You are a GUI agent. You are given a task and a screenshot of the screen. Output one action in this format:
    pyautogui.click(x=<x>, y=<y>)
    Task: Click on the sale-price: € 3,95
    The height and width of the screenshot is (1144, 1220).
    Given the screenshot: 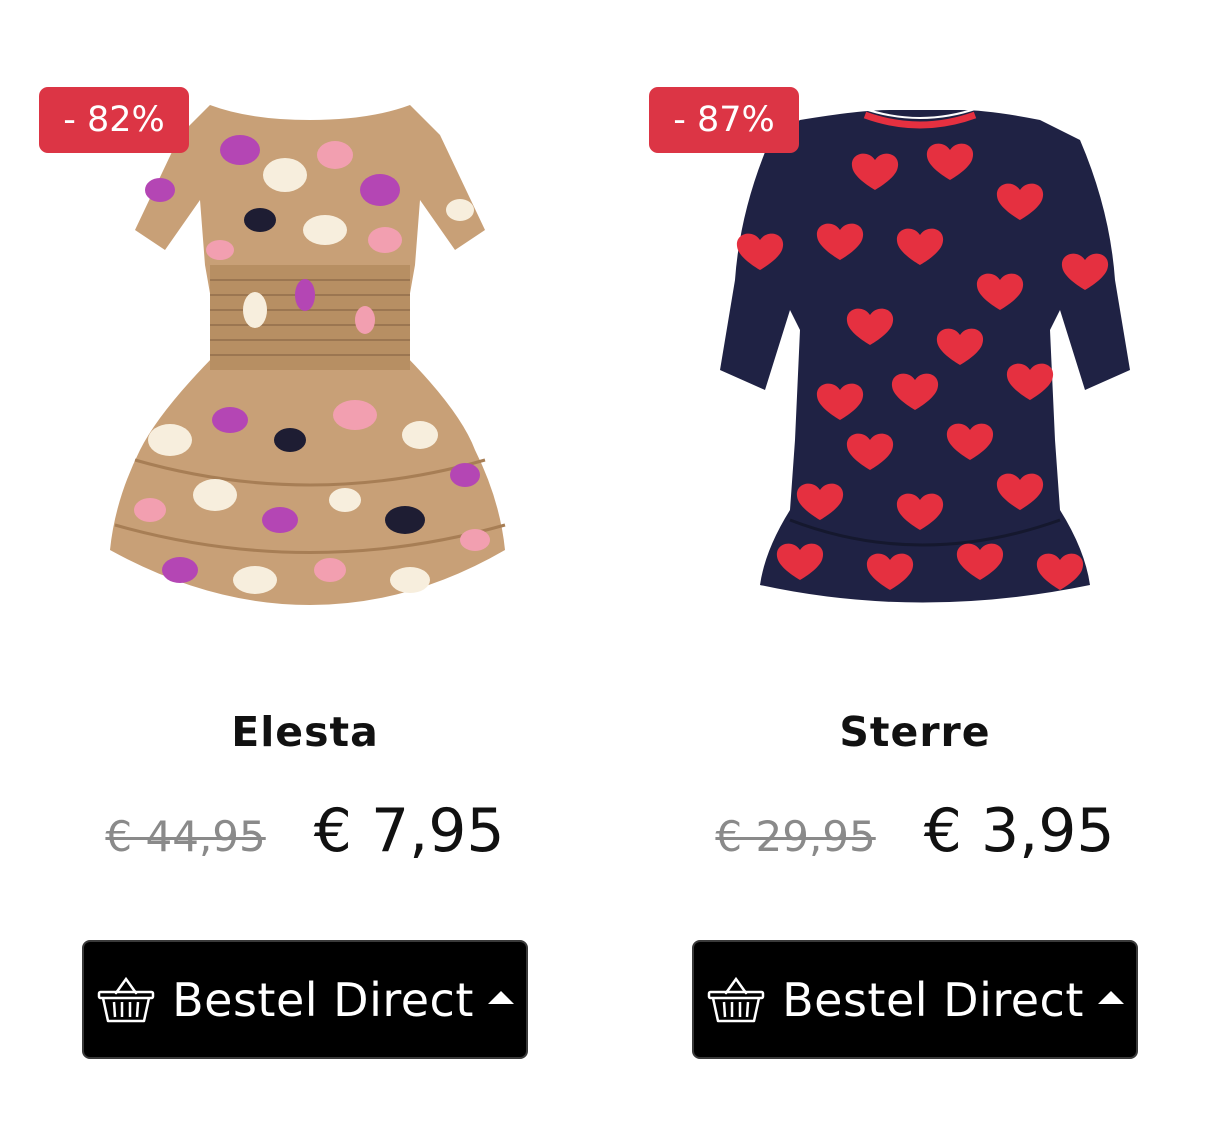 What is the action you would take?
    pyautogui.click(x=1019, y=831)
    